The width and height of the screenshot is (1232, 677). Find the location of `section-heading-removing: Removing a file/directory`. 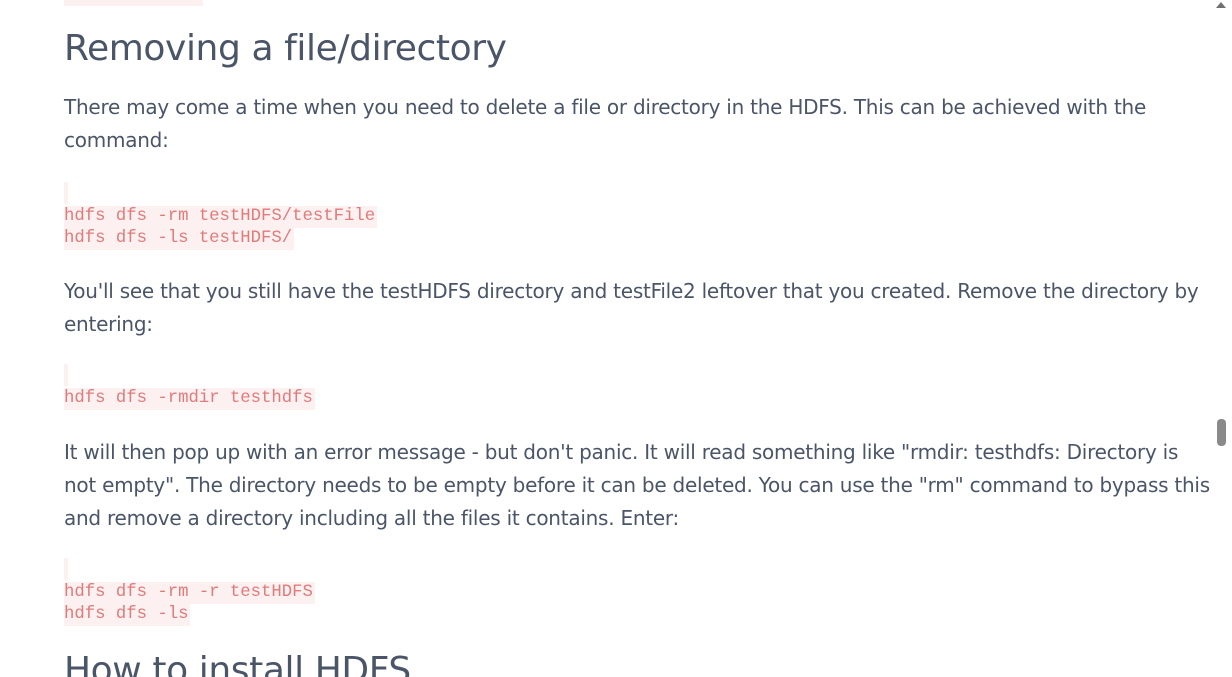

section-heading-removing: Removing a file/directory is located at coordinates (285, 48).